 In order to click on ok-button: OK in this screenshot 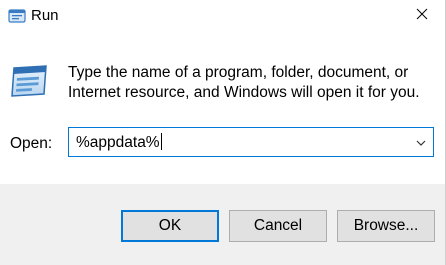, I will do `click(170, 226)`.